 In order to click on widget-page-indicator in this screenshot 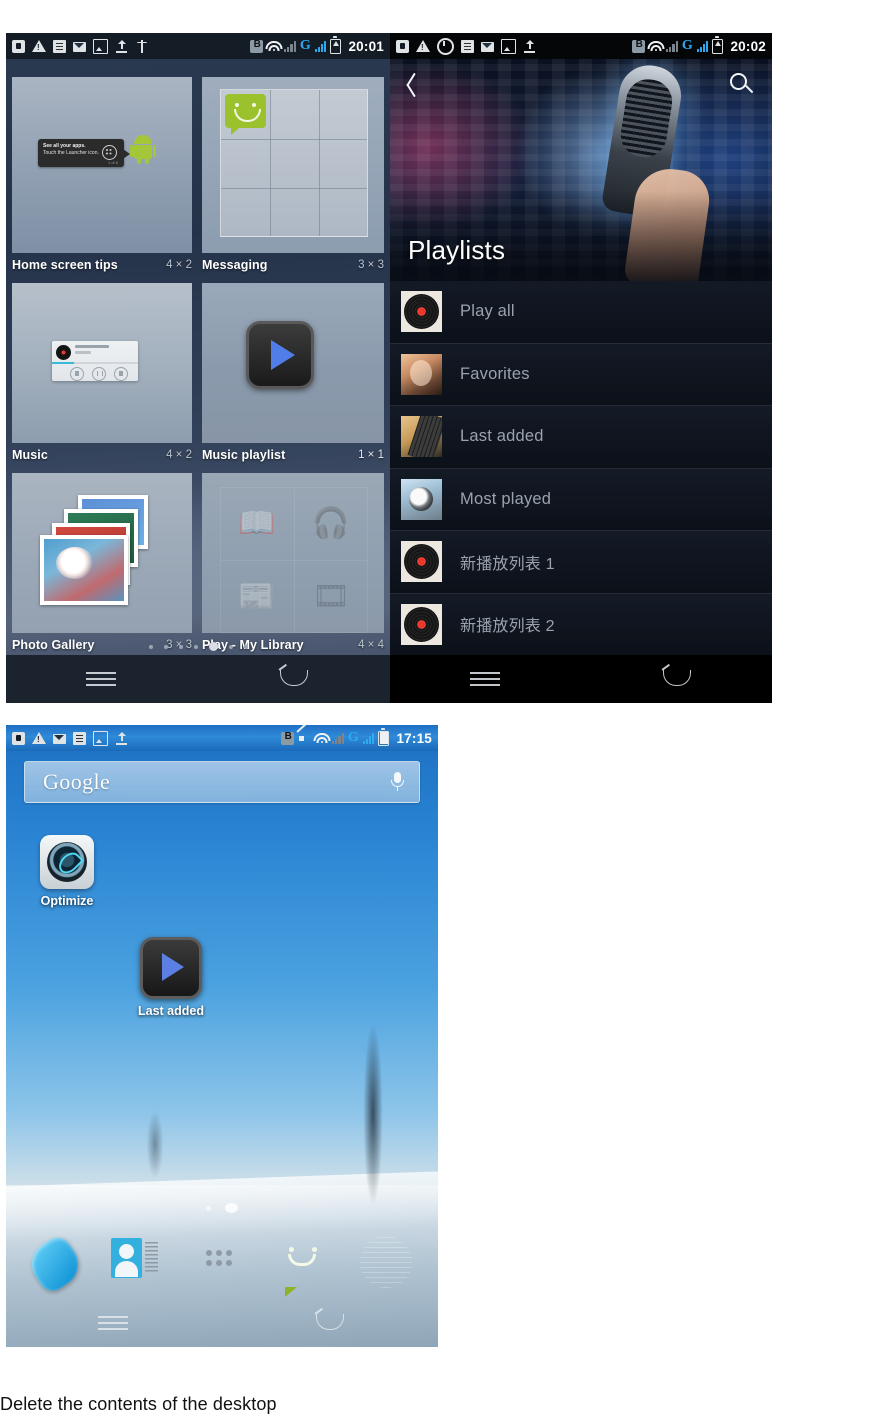, I will do `click(198, 646)`.